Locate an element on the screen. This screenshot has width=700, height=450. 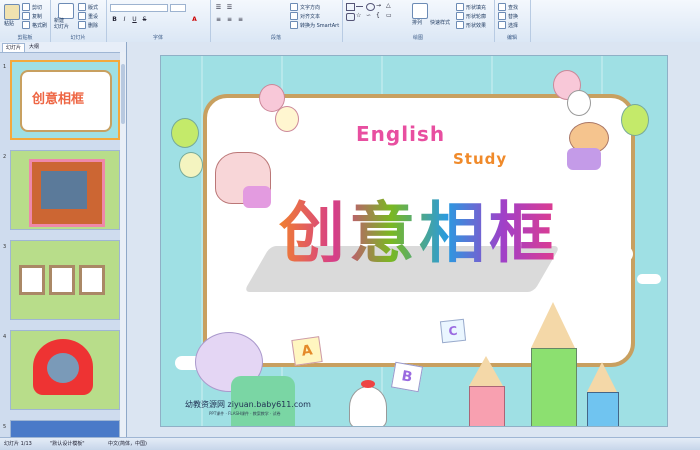
slides-group-label: 幻灯片 is located at coordinates (78, 38).